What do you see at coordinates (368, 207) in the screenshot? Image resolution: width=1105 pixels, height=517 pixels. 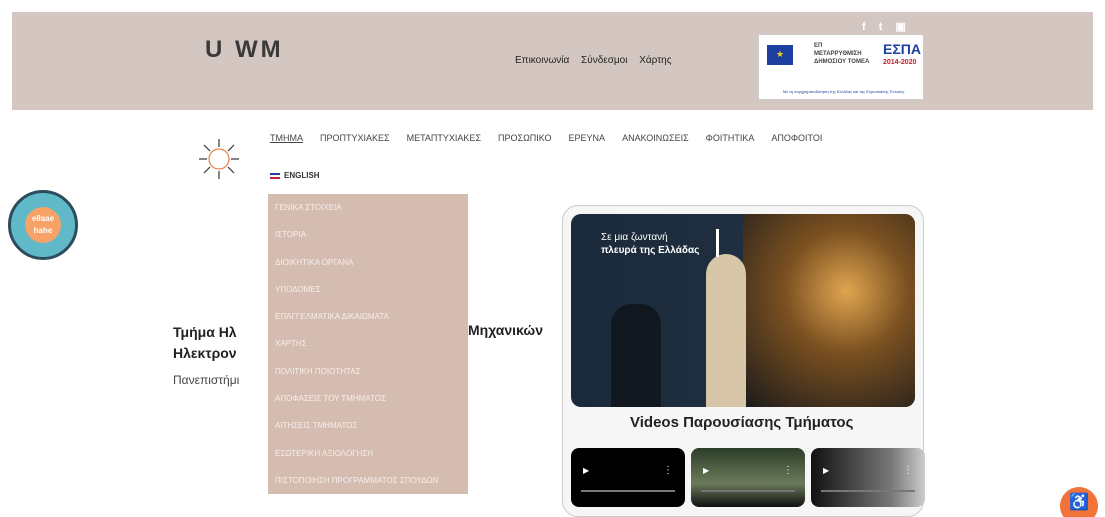 I see `menu-item-general: ΓΕΝΙΚΑ ΣΤΟΙΧΕΙΑ` at bounding box center [368, 207].